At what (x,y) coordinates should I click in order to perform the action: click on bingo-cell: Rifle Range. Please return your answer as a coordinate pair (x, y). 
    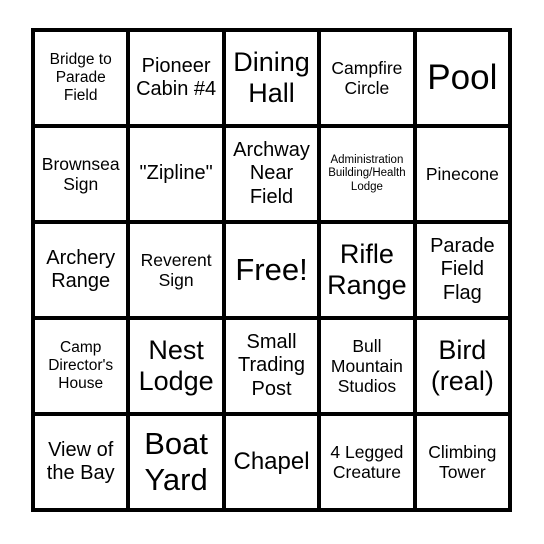
    Looking at the image, I should click on (364, 270).